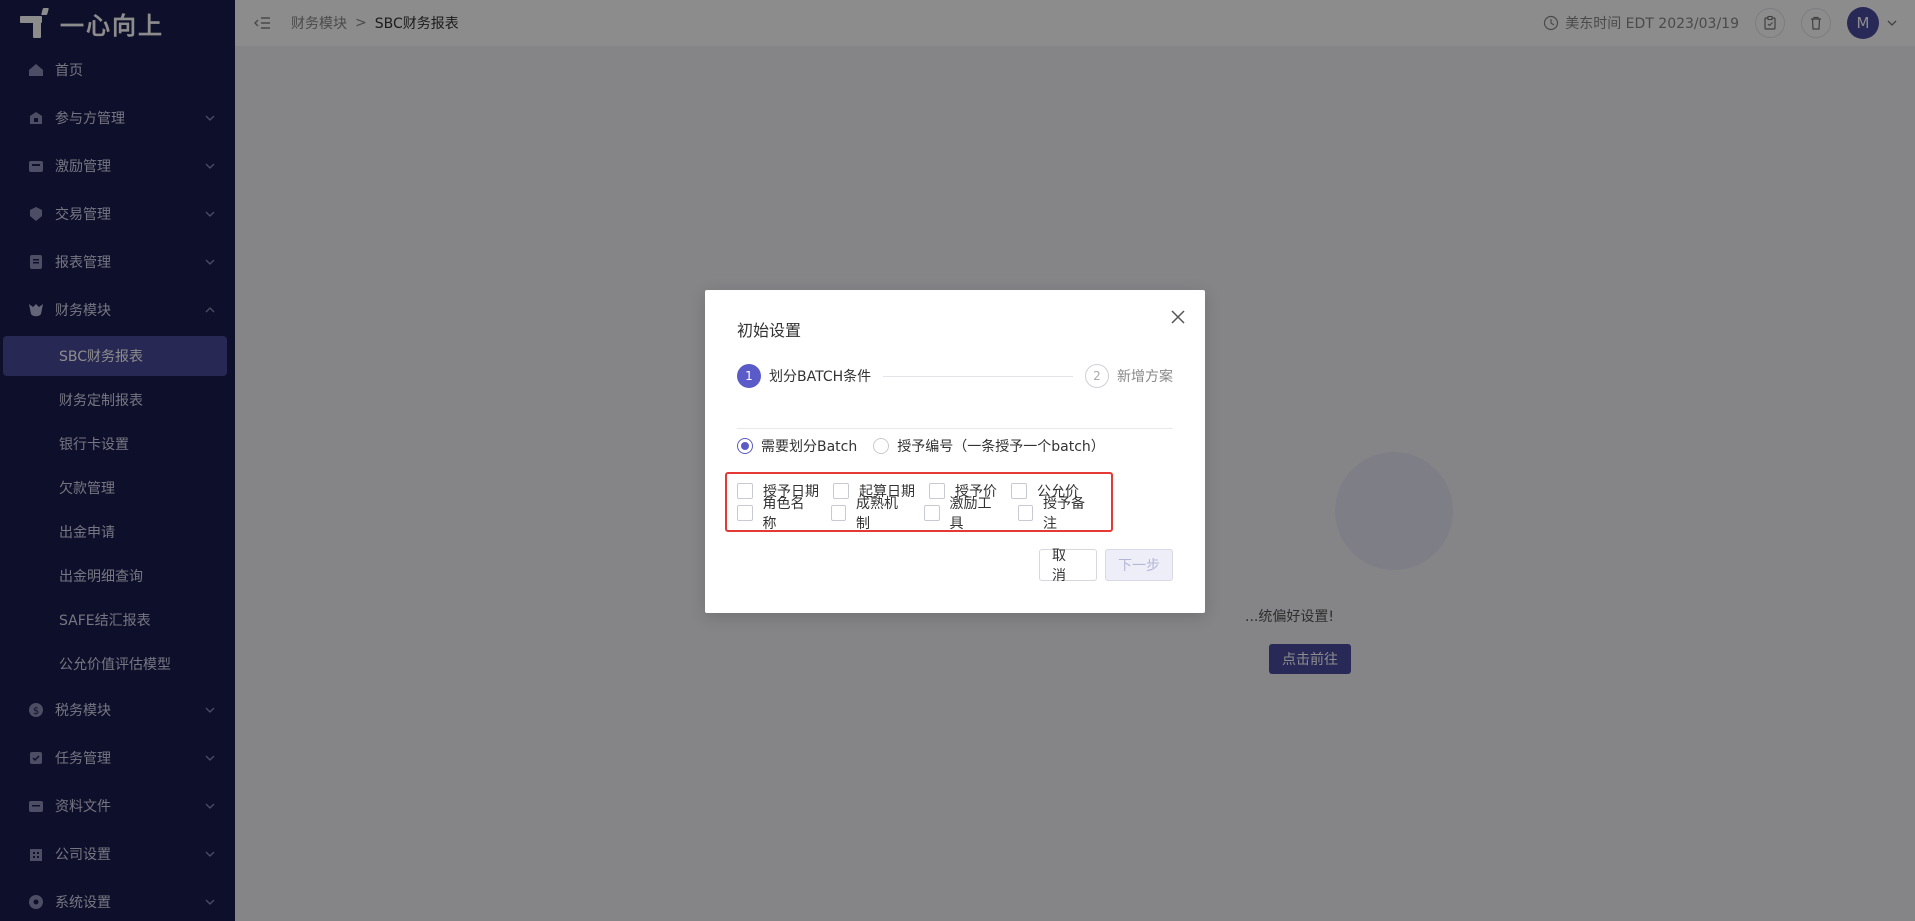  Describe the element at coordinates (1139, 565) in the screenshot. I see `next-step-button: 下一步` at that location.